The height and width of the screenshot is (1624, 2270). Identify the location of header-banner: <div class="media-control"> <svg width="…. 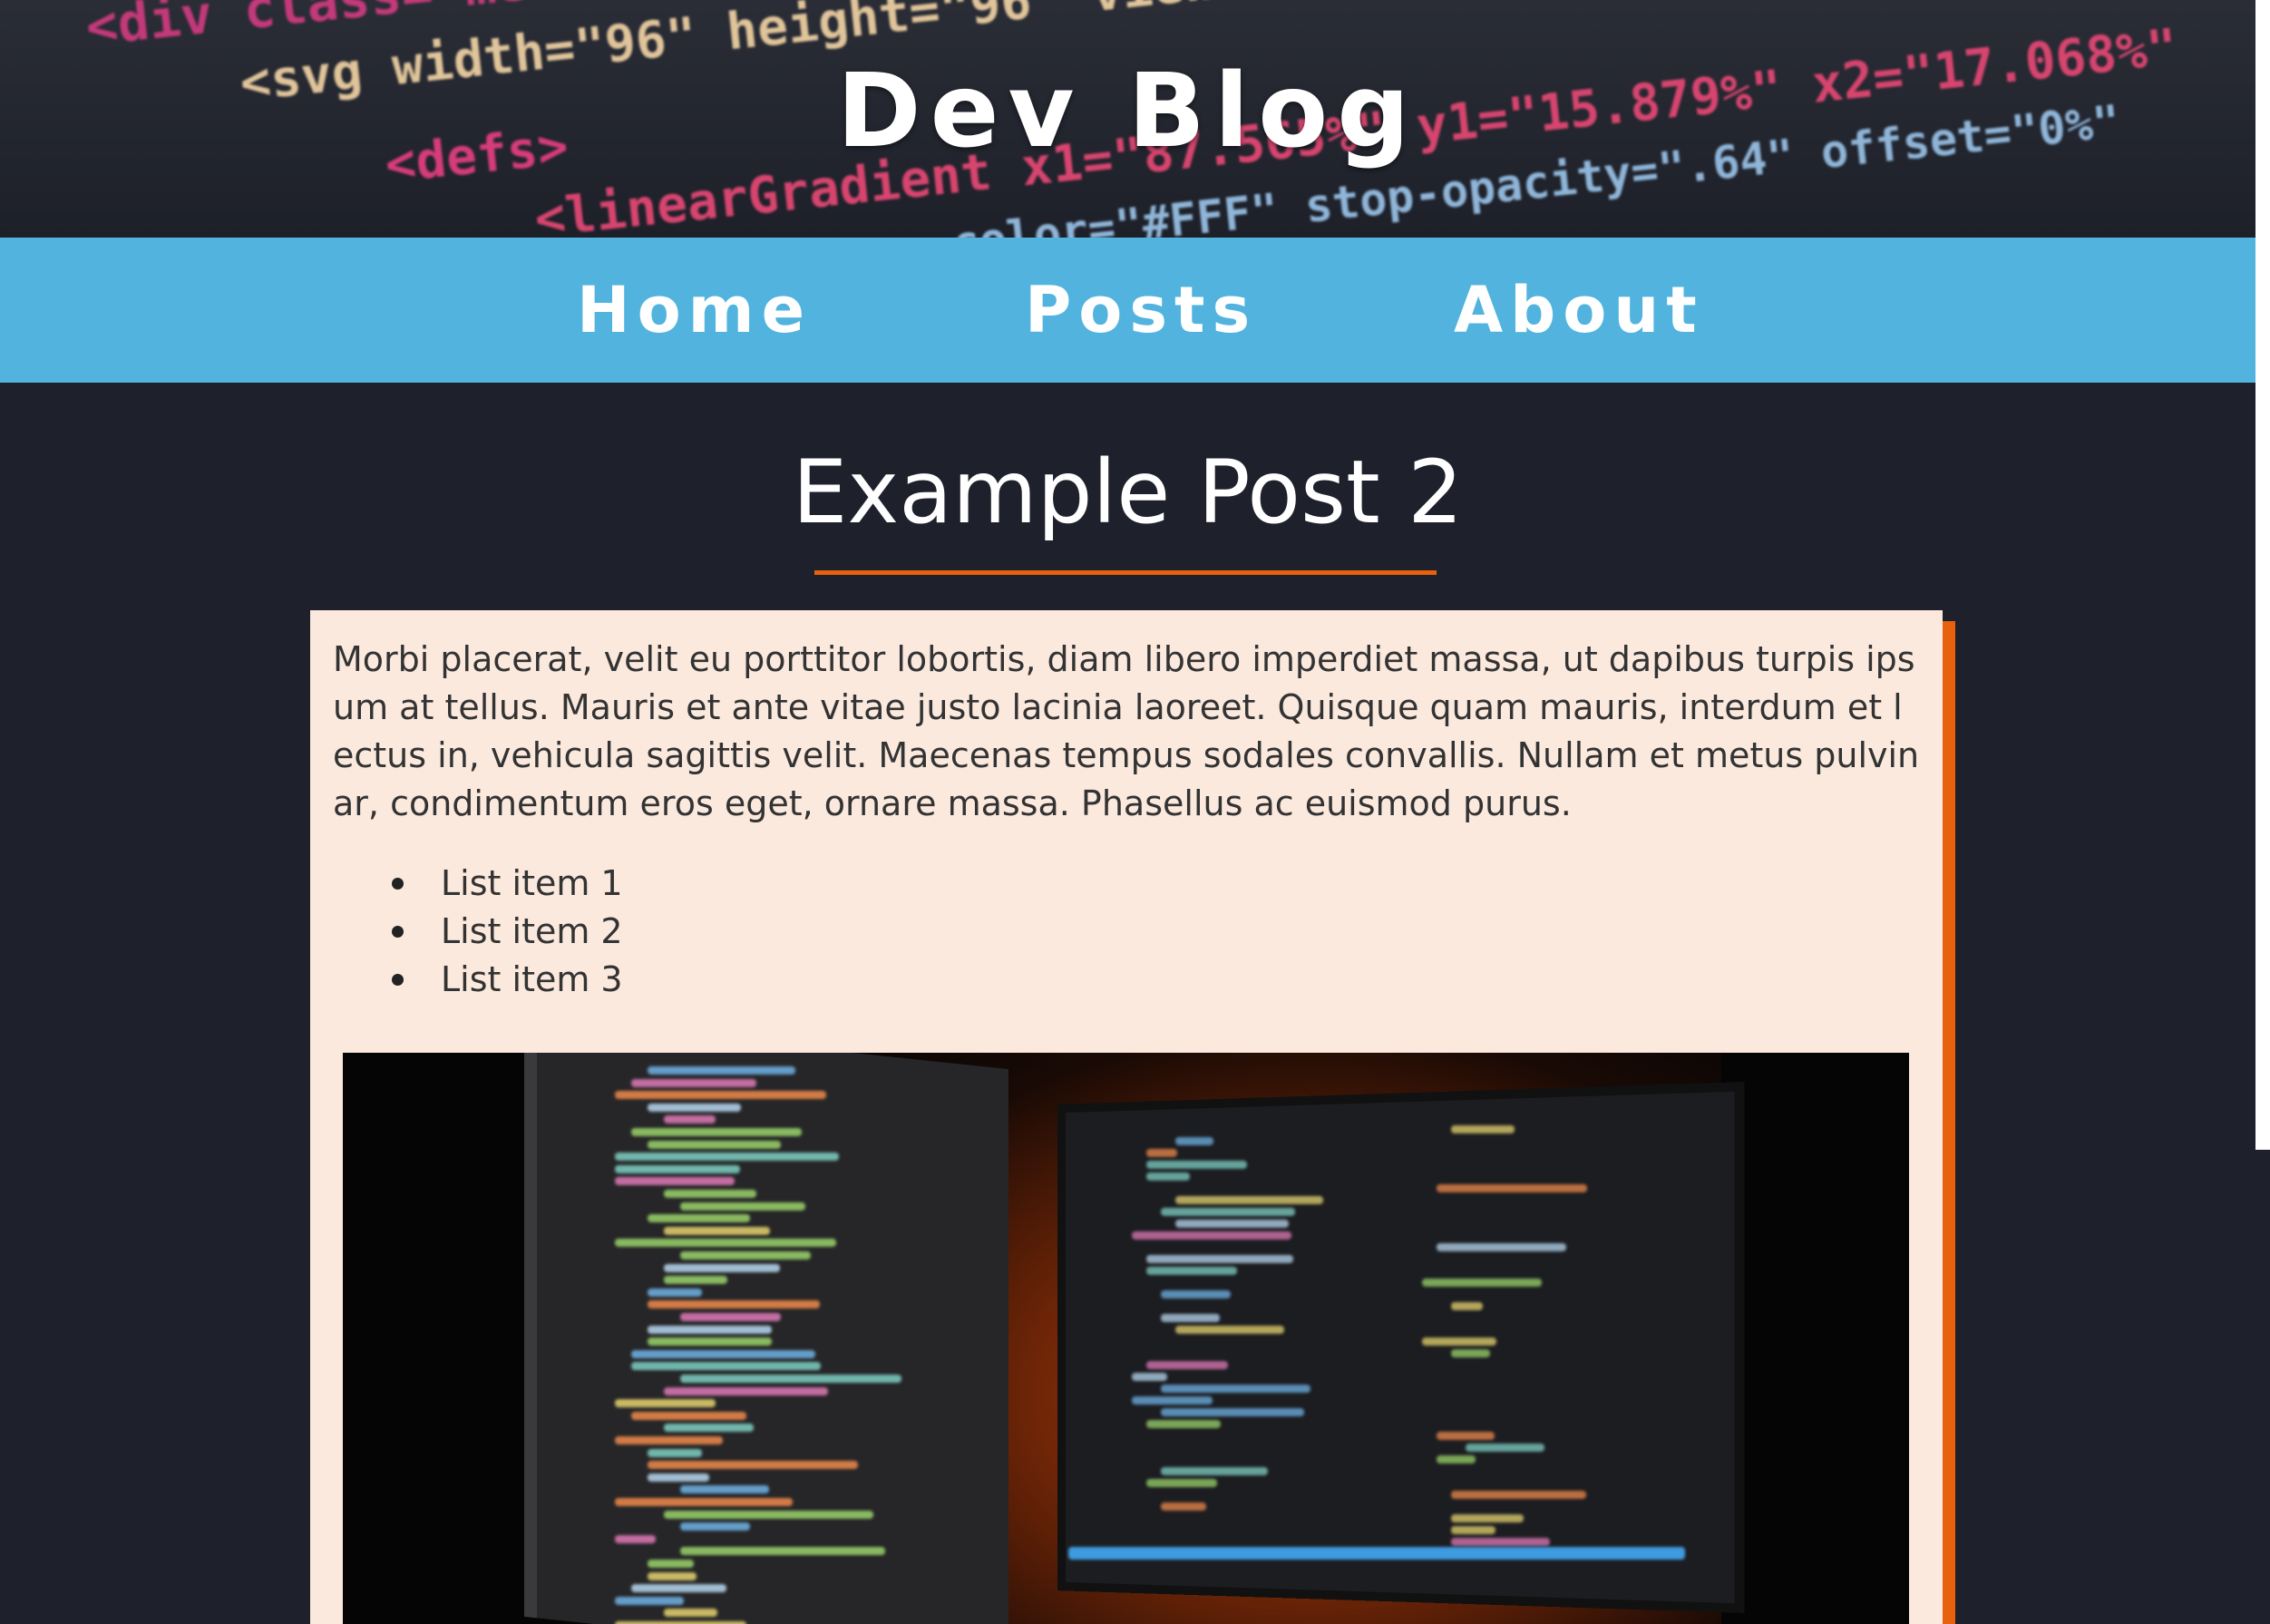
(1127, 119).